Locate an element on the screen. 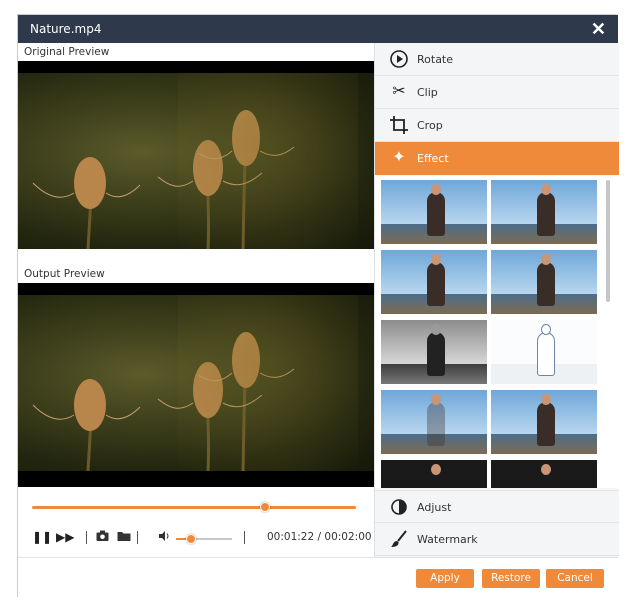  menu-item-label: Rotate is located at coordinates (435, 59).